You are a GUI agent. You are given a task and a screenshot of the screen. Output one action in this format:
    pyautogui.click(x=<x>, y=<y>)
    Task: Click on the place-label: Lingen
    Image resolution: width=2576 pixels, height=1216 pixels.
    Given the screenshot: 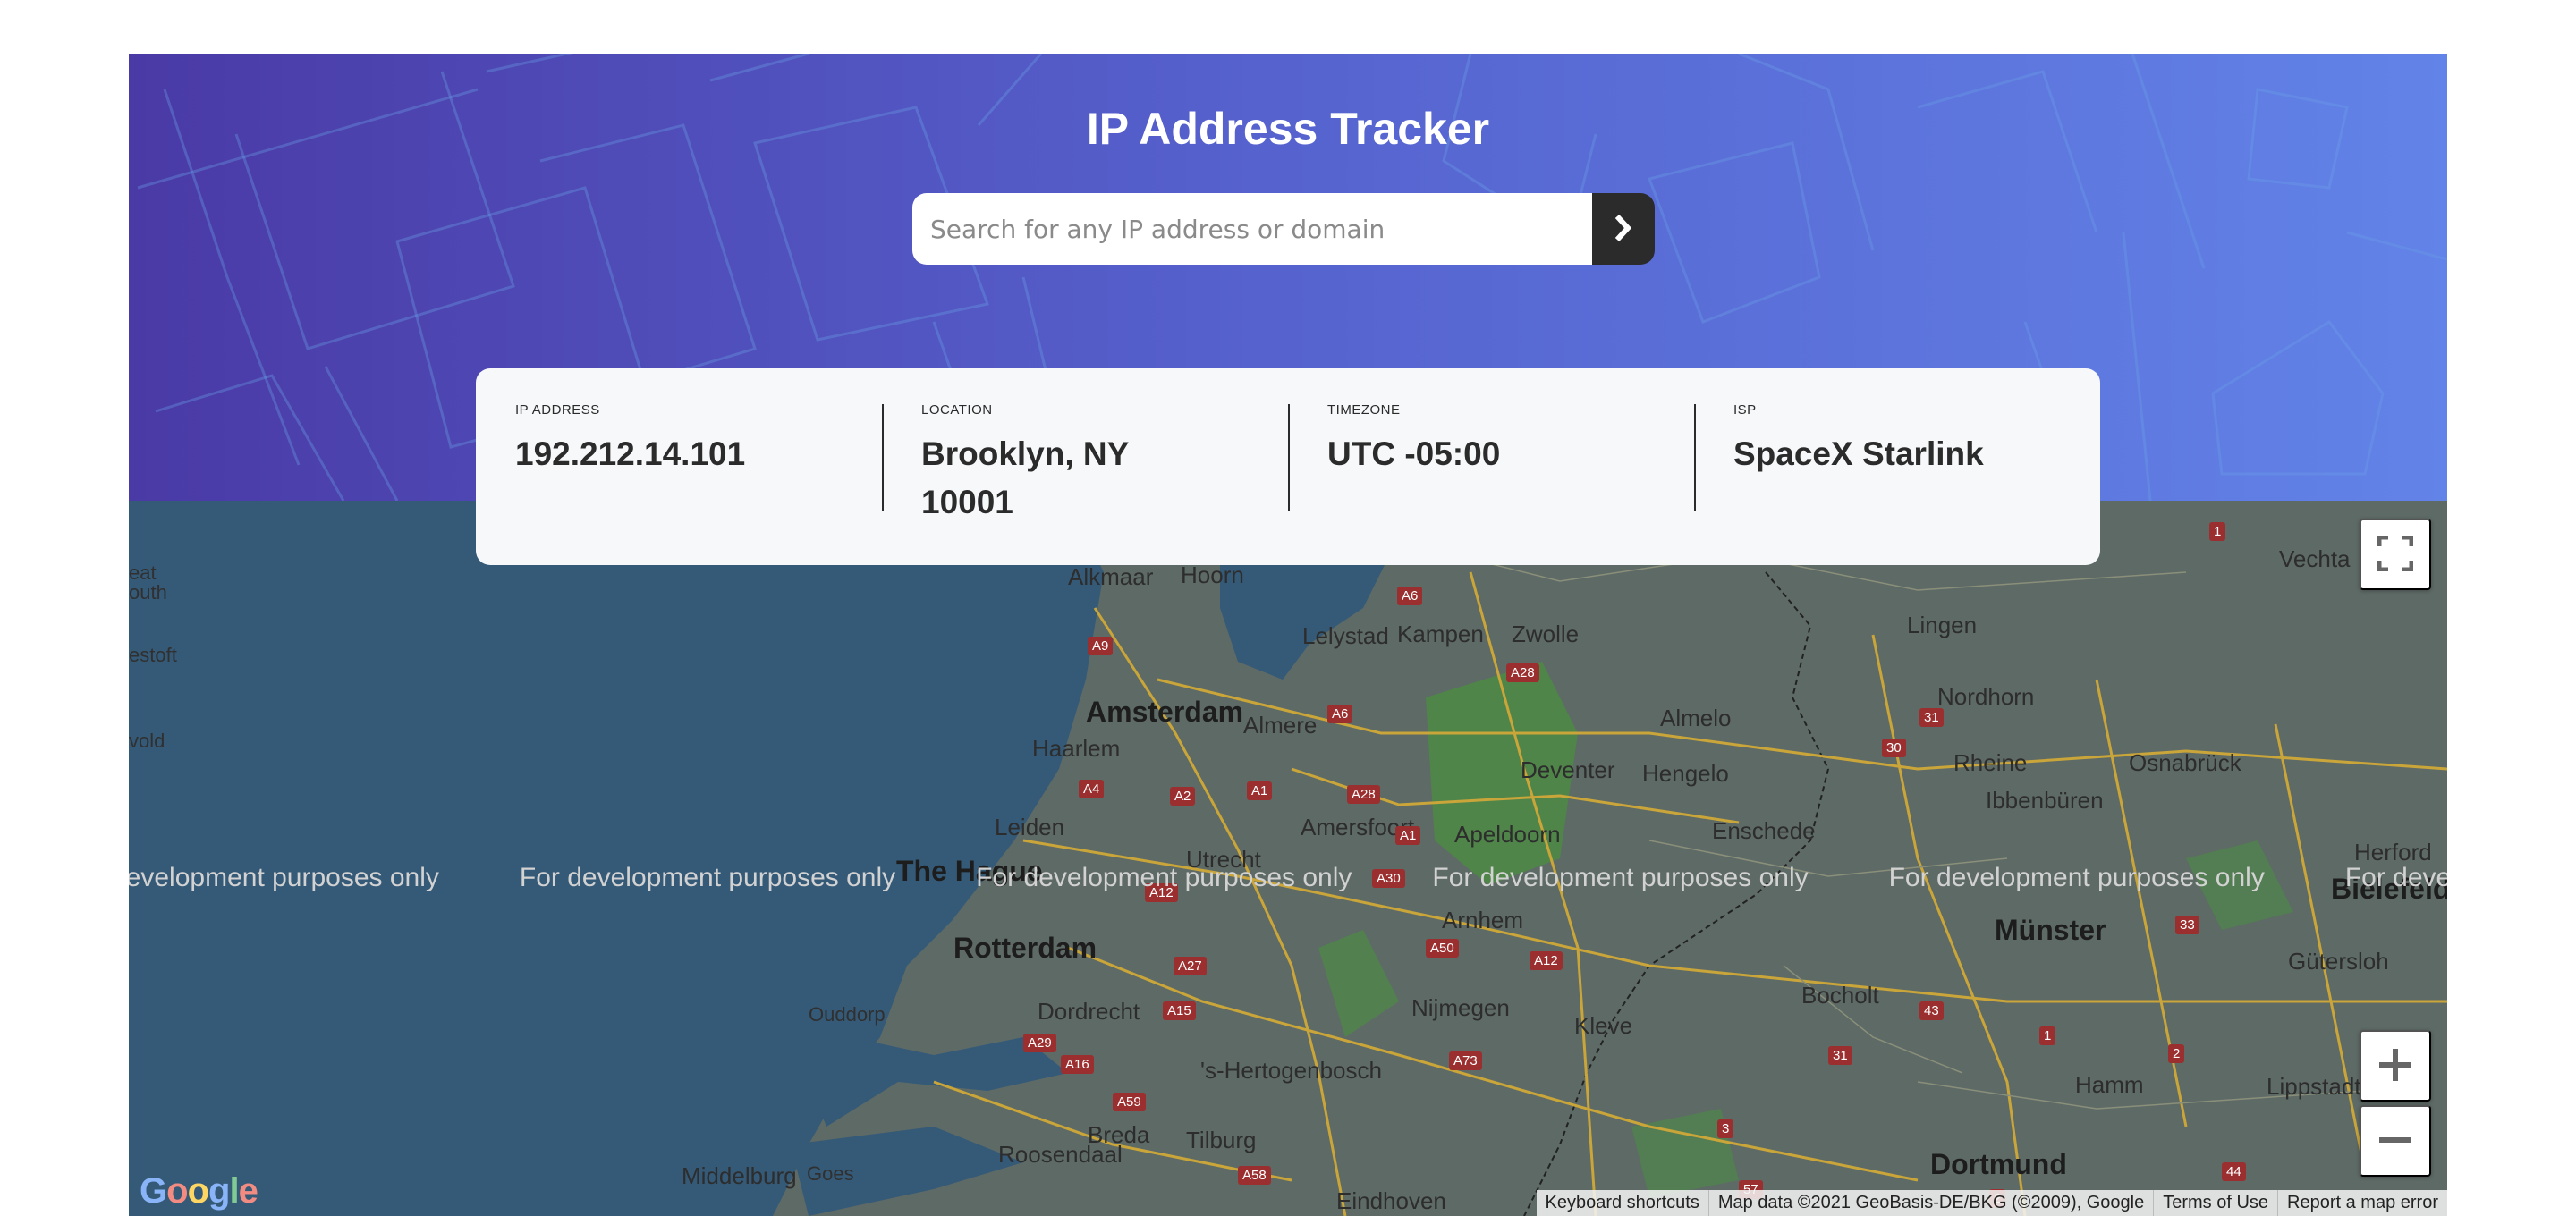 What is the action you would take?
    pyautogui.click(x=1942, y=625)
    